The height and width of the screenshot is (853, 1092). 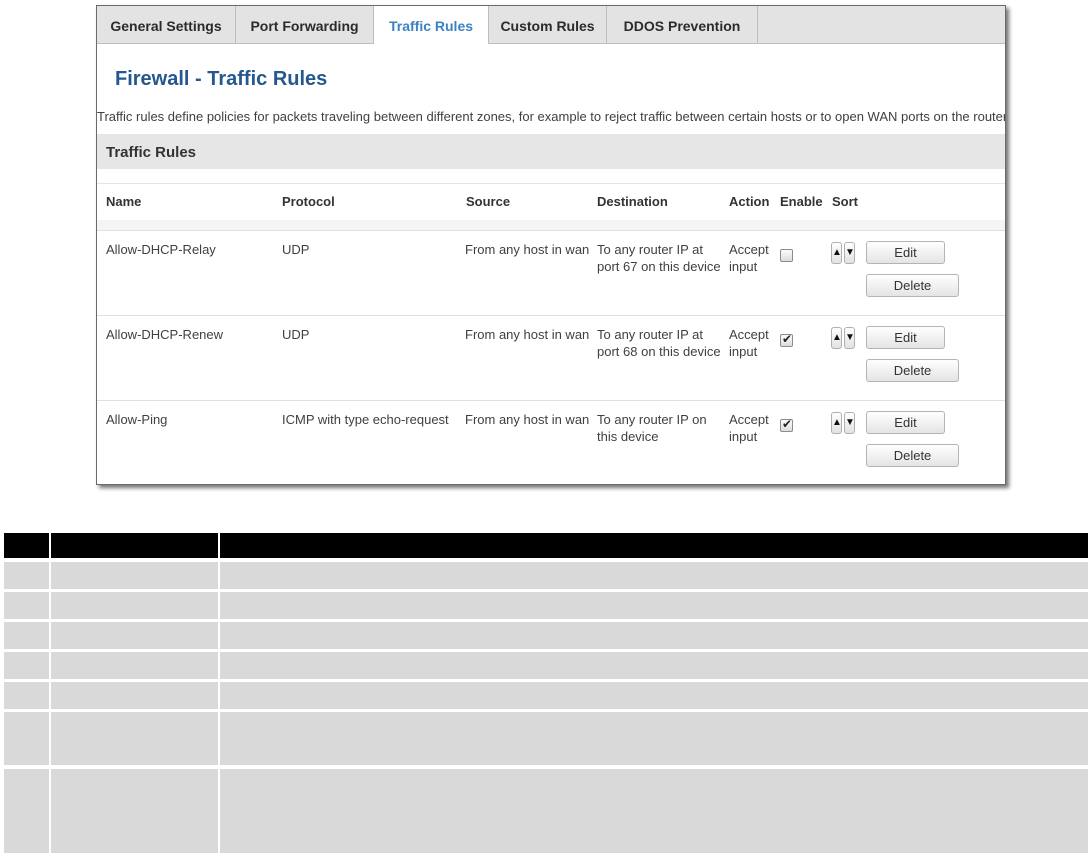 What do you see at coordinates (26, 545) in the screenshot?
I see `header-cell-number` at bounding box center [26, 545].